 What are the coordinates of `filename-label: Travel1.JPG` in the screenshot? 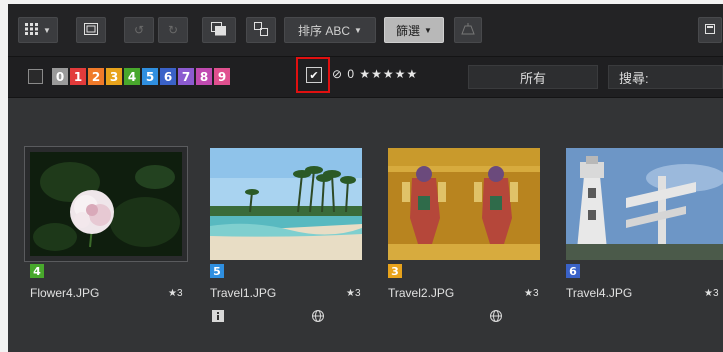 It's located at (243, 293).